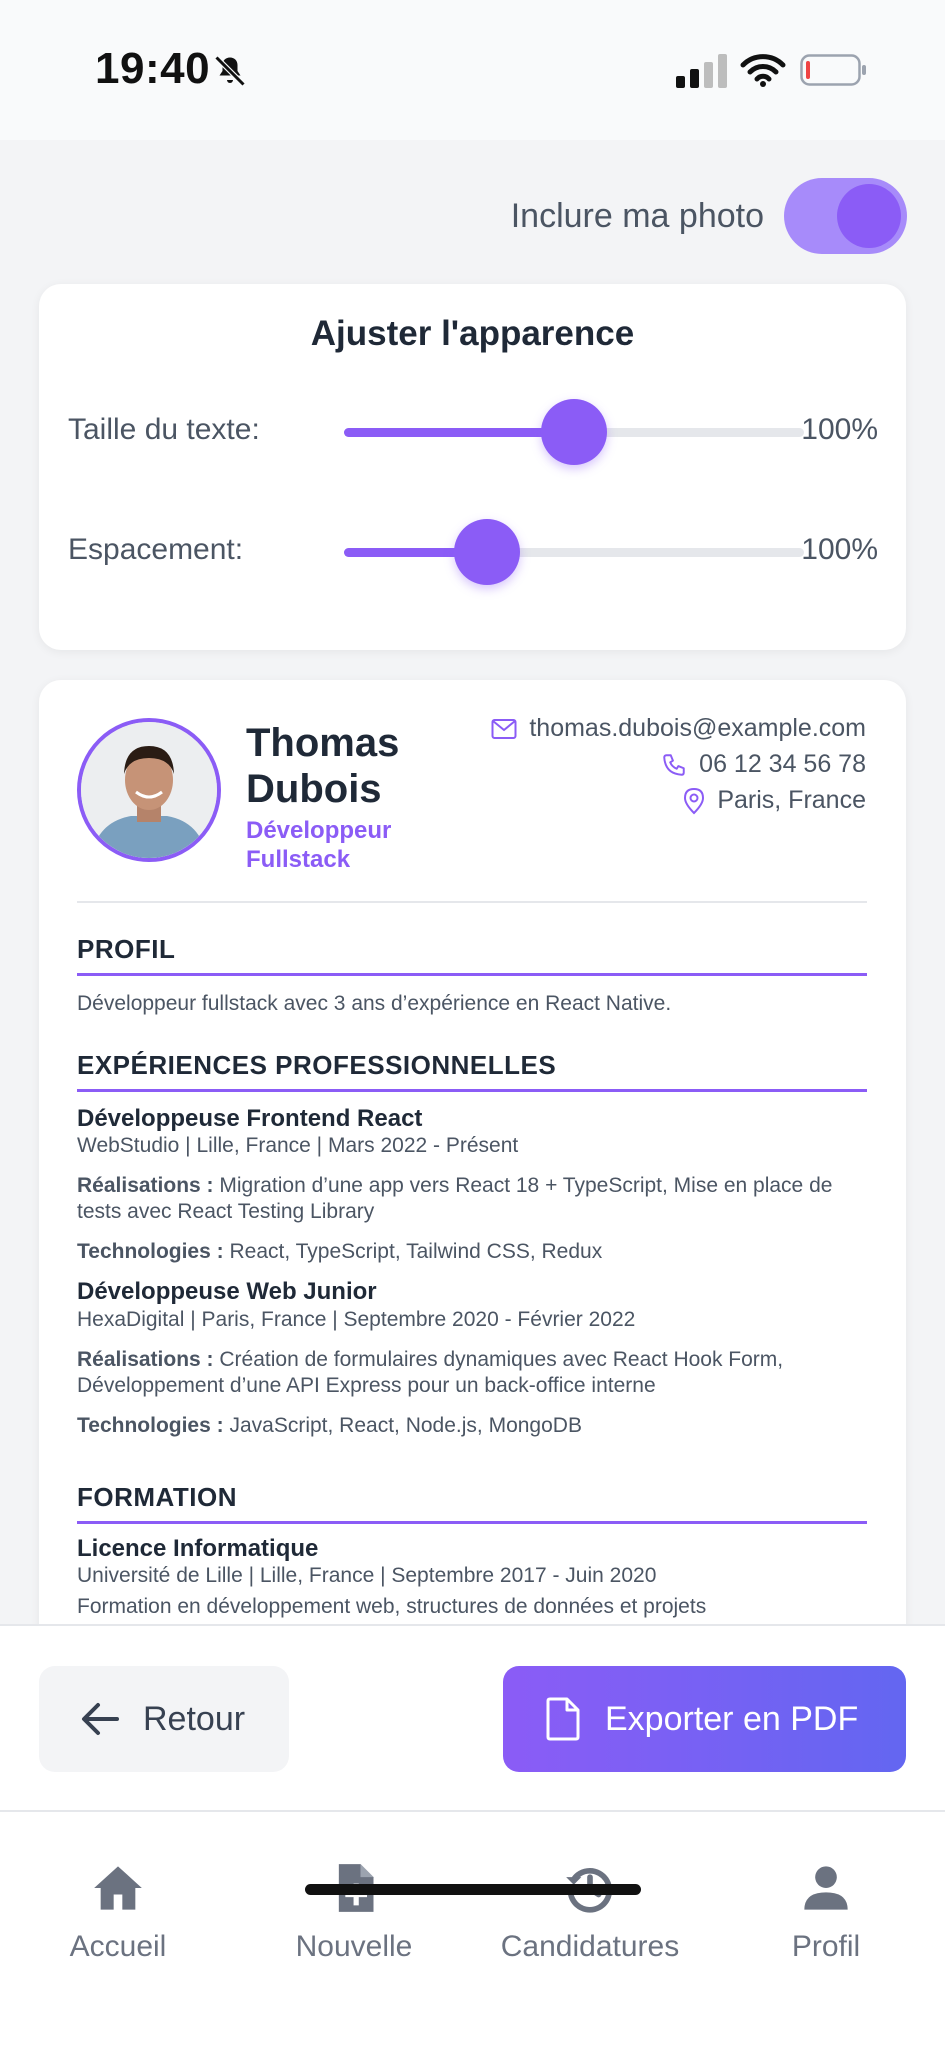  What do you see at coordinates (405, 1425) in the screenshot?
I see `technologies-text: JavaScript, React, Node.js, MongoDB` at bounding box center [405, 1425].